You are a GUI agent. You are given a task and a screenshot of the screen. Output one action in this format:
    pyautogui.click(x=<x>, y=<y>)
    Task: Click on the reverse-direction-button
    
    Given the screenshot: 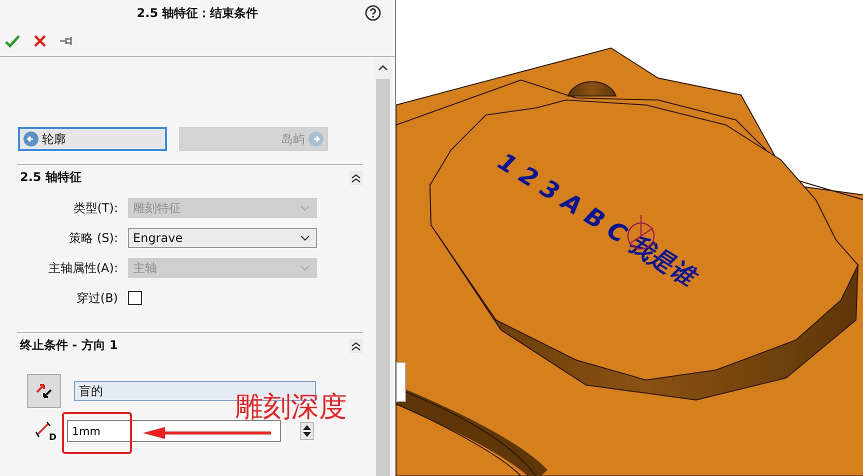 What is the action you would take?
    pyautogui.click(x=44, y=391)
    